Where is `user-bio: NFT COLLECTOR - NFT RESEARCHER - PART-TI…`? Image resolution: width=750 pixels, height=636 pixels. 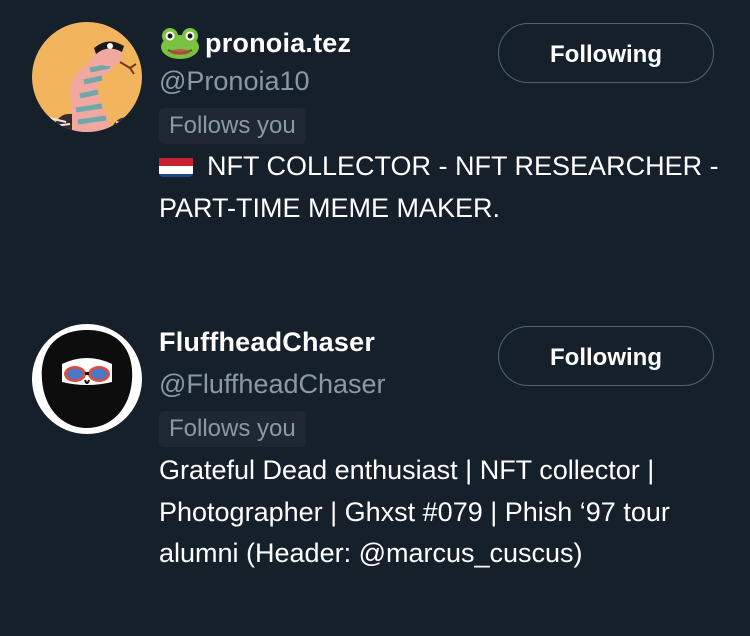 user-bio: NFT COLLECTOR - NFT RESEARCHER - PART-TI… is located at coordinates (439, 187).